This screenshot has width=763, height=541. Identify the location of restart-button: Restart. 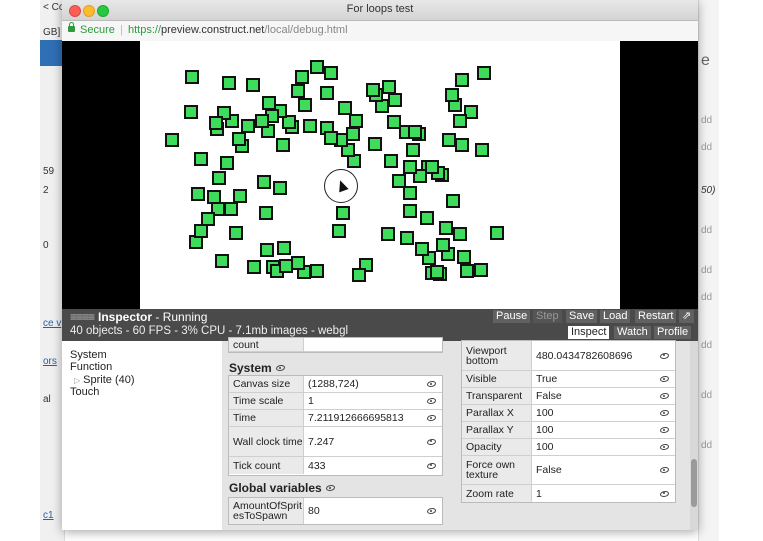
(656, 316).